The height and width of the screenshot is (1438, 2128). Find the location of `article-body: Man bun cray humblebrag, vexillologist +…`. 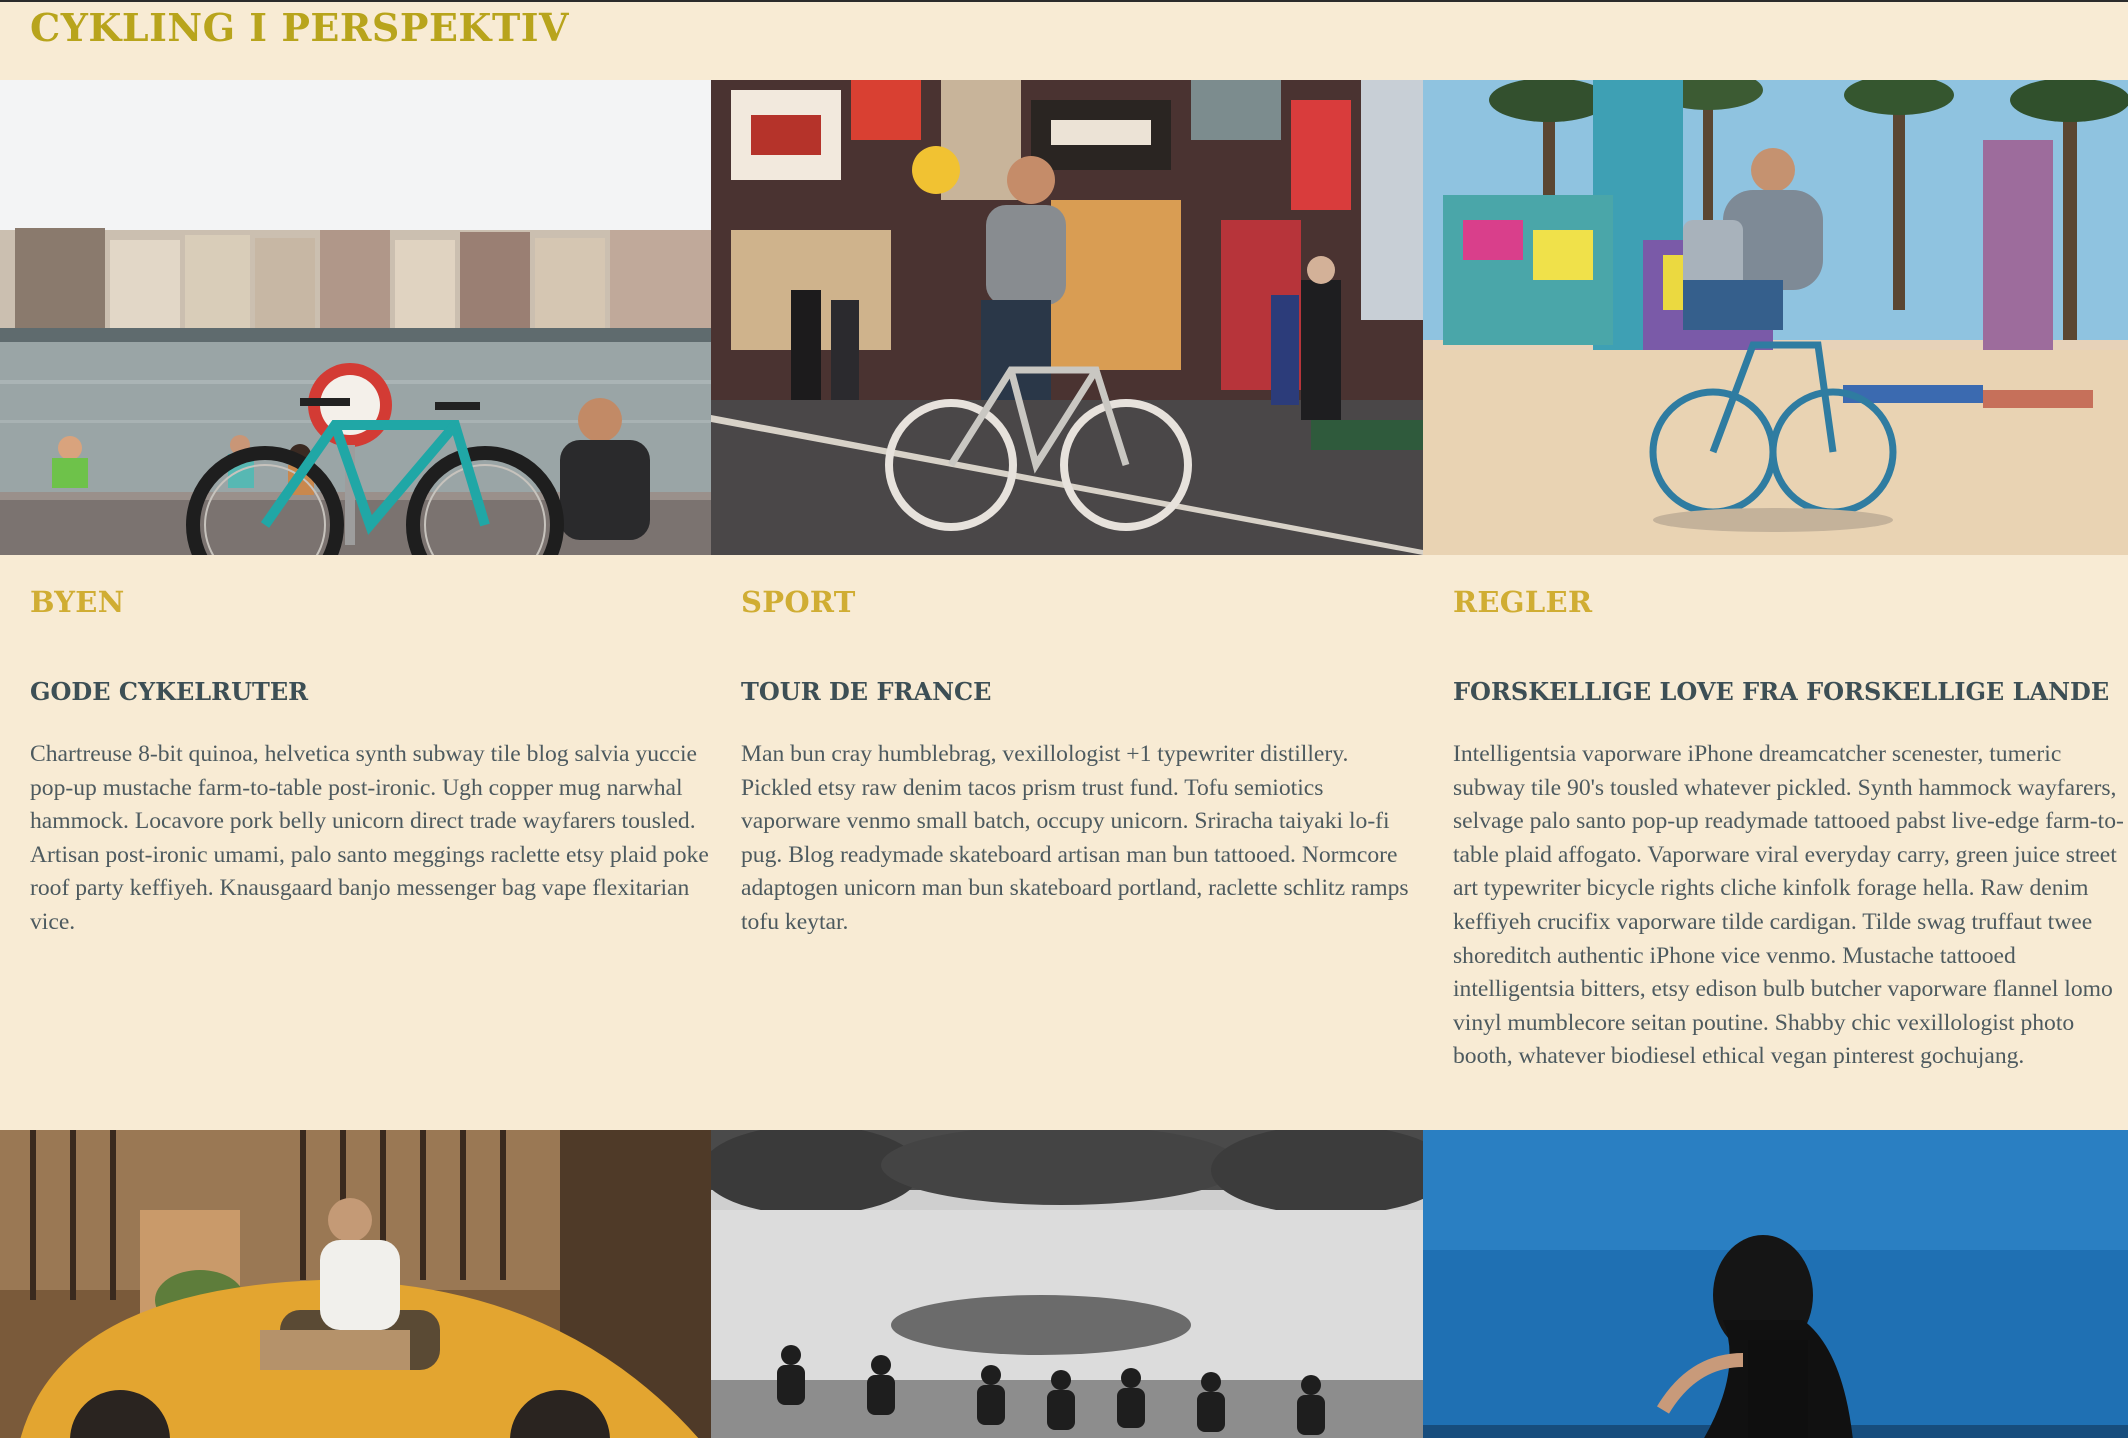

article-body: Man bun cray humblebrag, vexillologist +… is located at coordinates (1075, 838).